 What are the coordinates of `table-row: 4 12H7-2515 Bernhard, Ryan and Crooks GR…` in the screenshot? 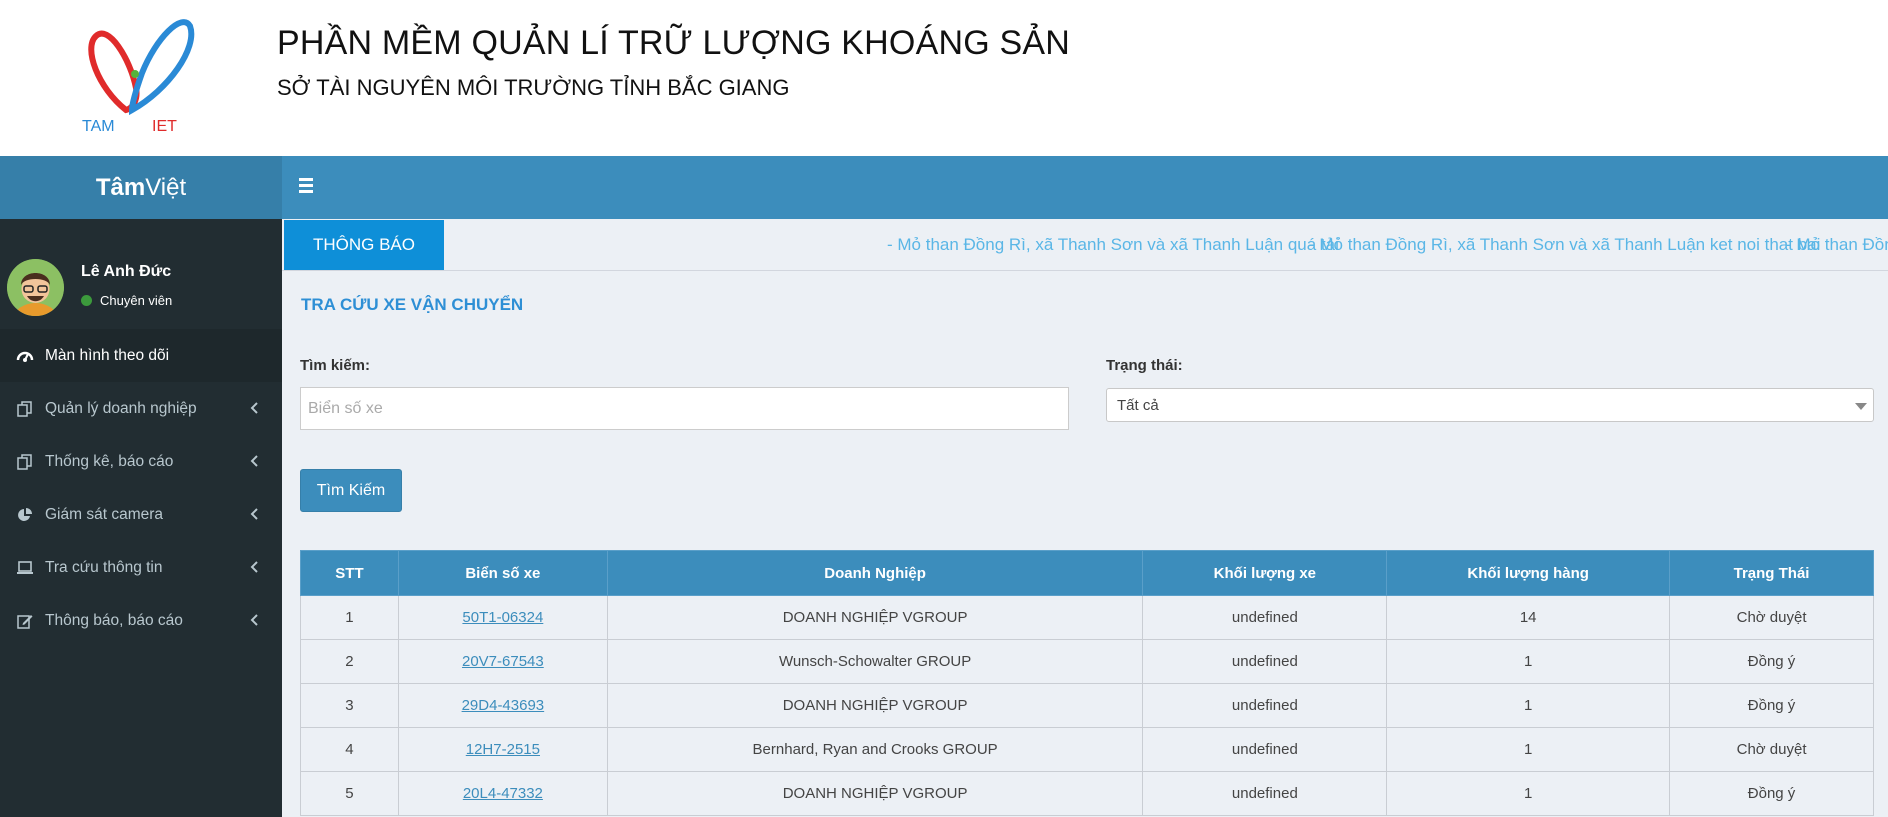 It's located at (1087, 749).